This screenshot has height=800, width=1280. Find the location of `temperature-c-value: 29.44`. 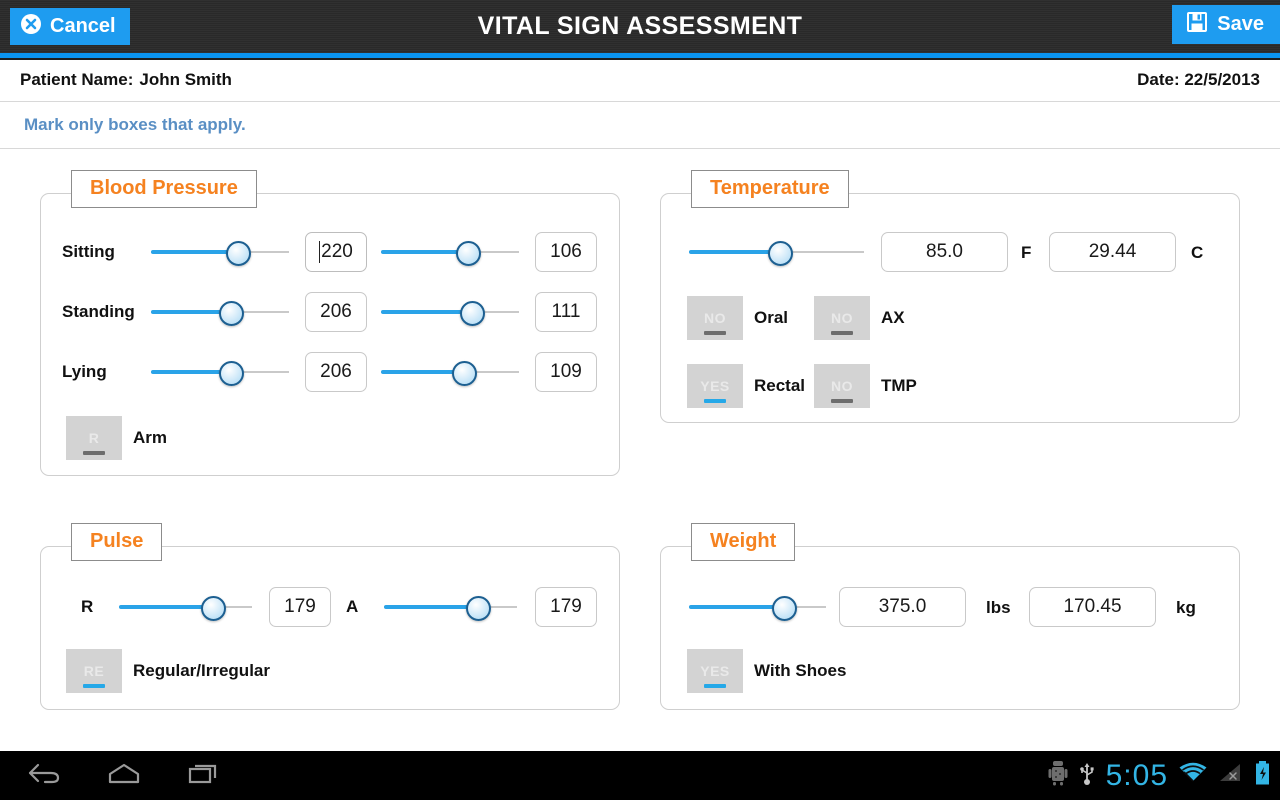

temperature-c-value: 29.44 is located at coordinates (1112, 251).